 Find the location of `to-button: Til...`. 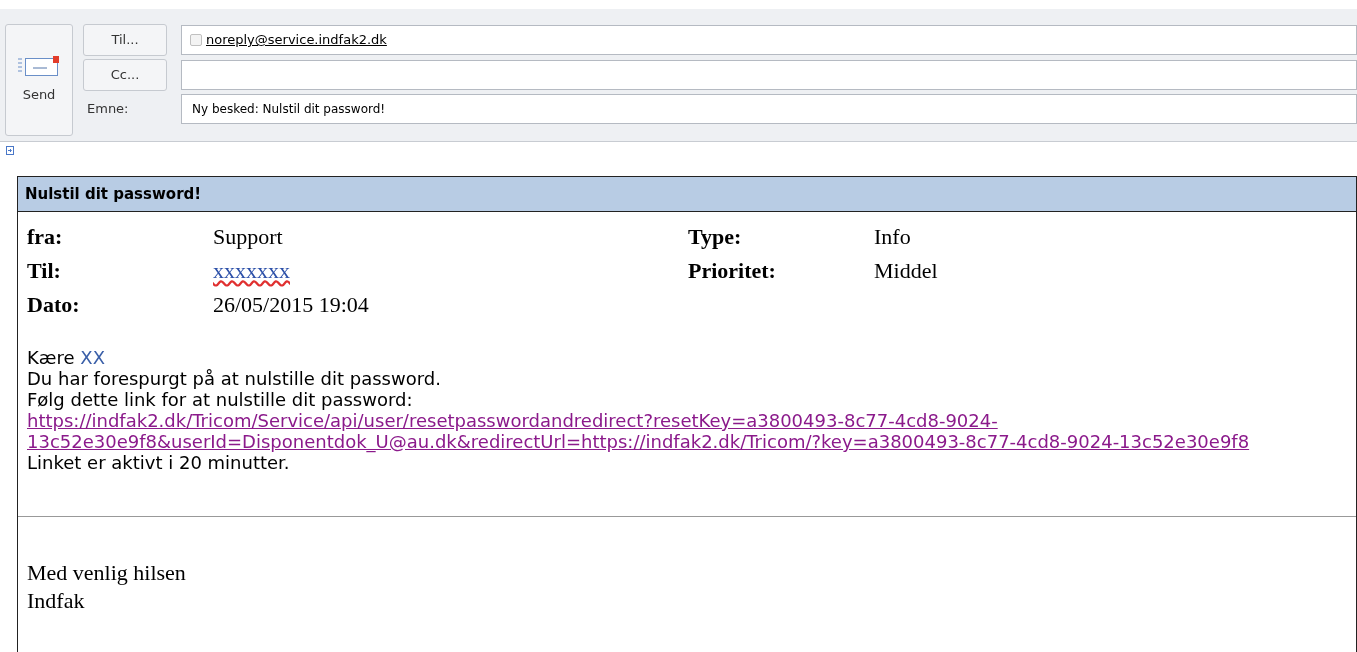

to-button: Til... is located at coordinates (125, 40).